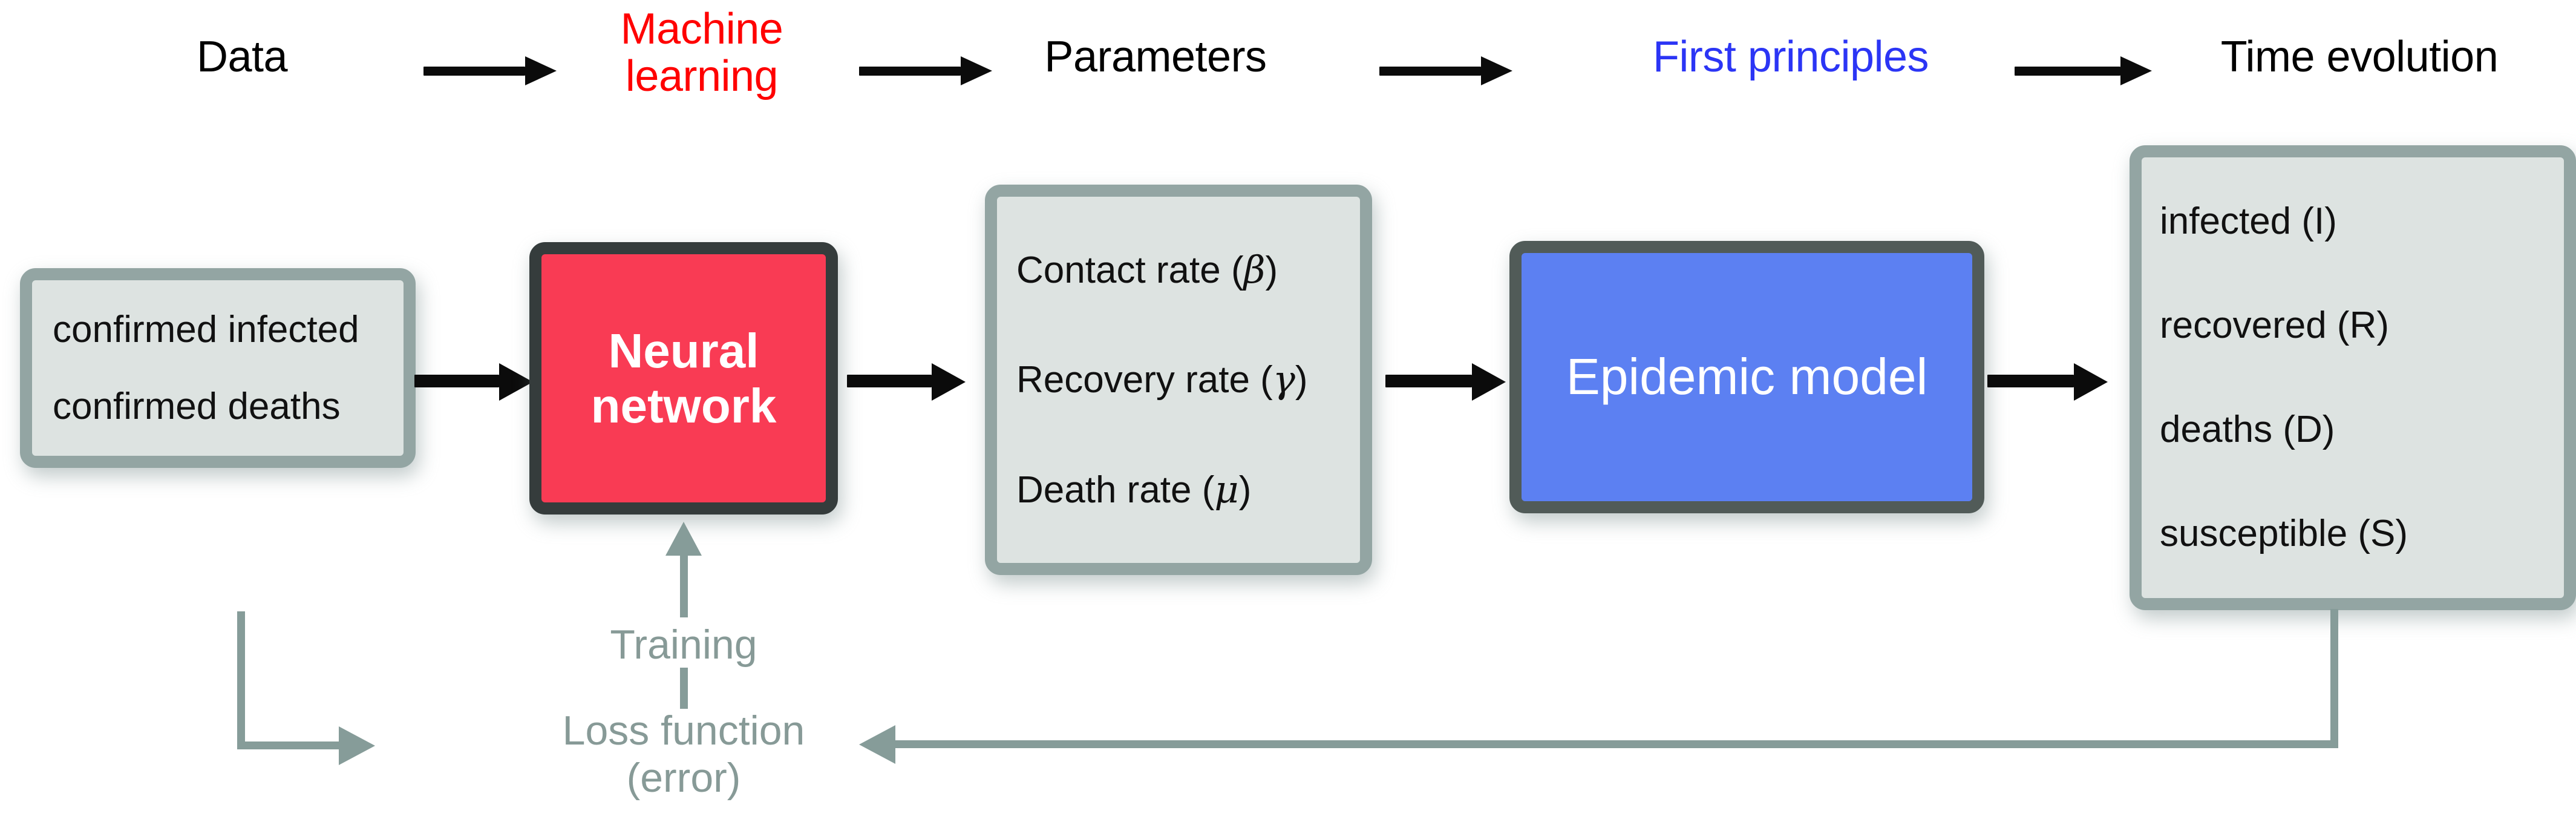 This screenshot has height=822, width=2576. What do you see at coordinates (877, 744) in the screenshot?
I see `loop-arrow-head-left` at bounding box center [877, 744].